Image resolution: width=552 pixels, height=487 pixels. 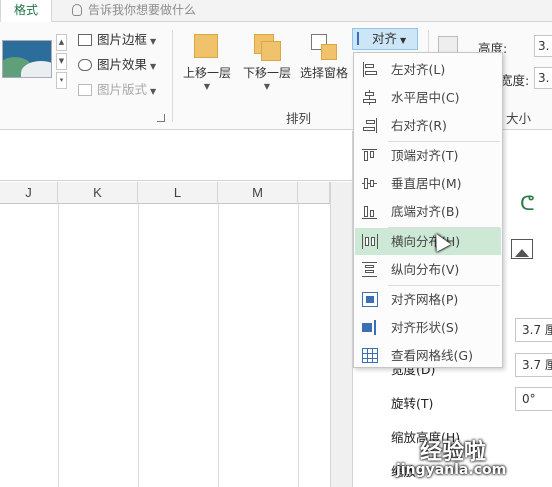 What do you see at coordinates (425, 155) in the screenshot?
I see `menu-label: 顶端对齐(T)` at bounding box center [425, 155].